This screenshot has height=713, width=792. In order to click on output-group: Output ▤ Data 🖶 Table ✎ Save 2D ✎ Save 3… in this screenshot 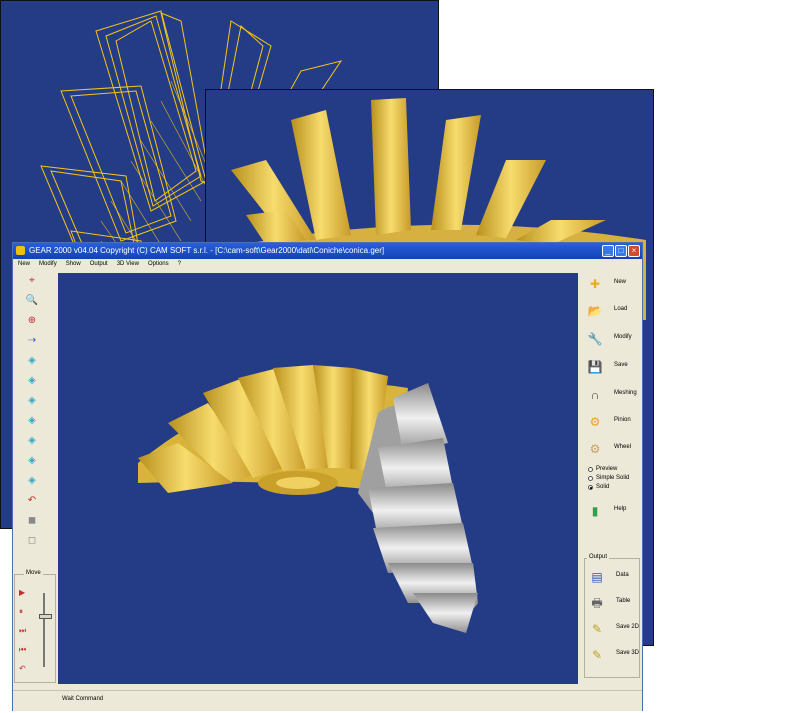, I will do `click(612, 616)`.